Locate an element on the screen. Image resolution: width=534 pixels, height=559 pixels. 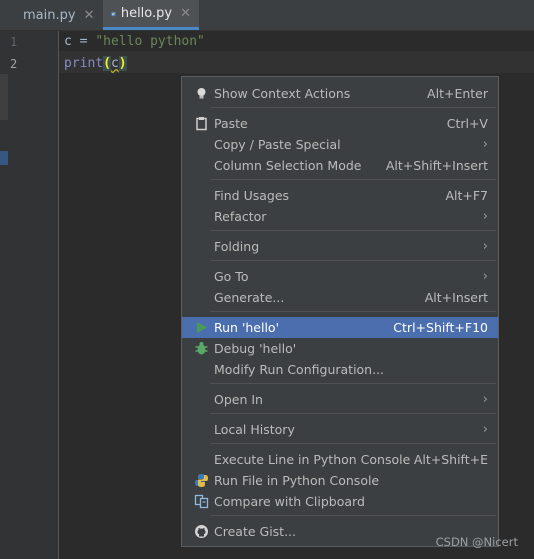
menu-item-run-hello: Run 'hello' Ctrl+Shift+F10 is located at coordinates (340, 327).